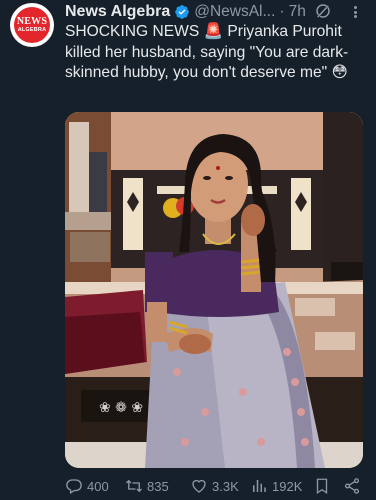 The image size is (376, 500). I want to click on like-icon, so click(199, 486).